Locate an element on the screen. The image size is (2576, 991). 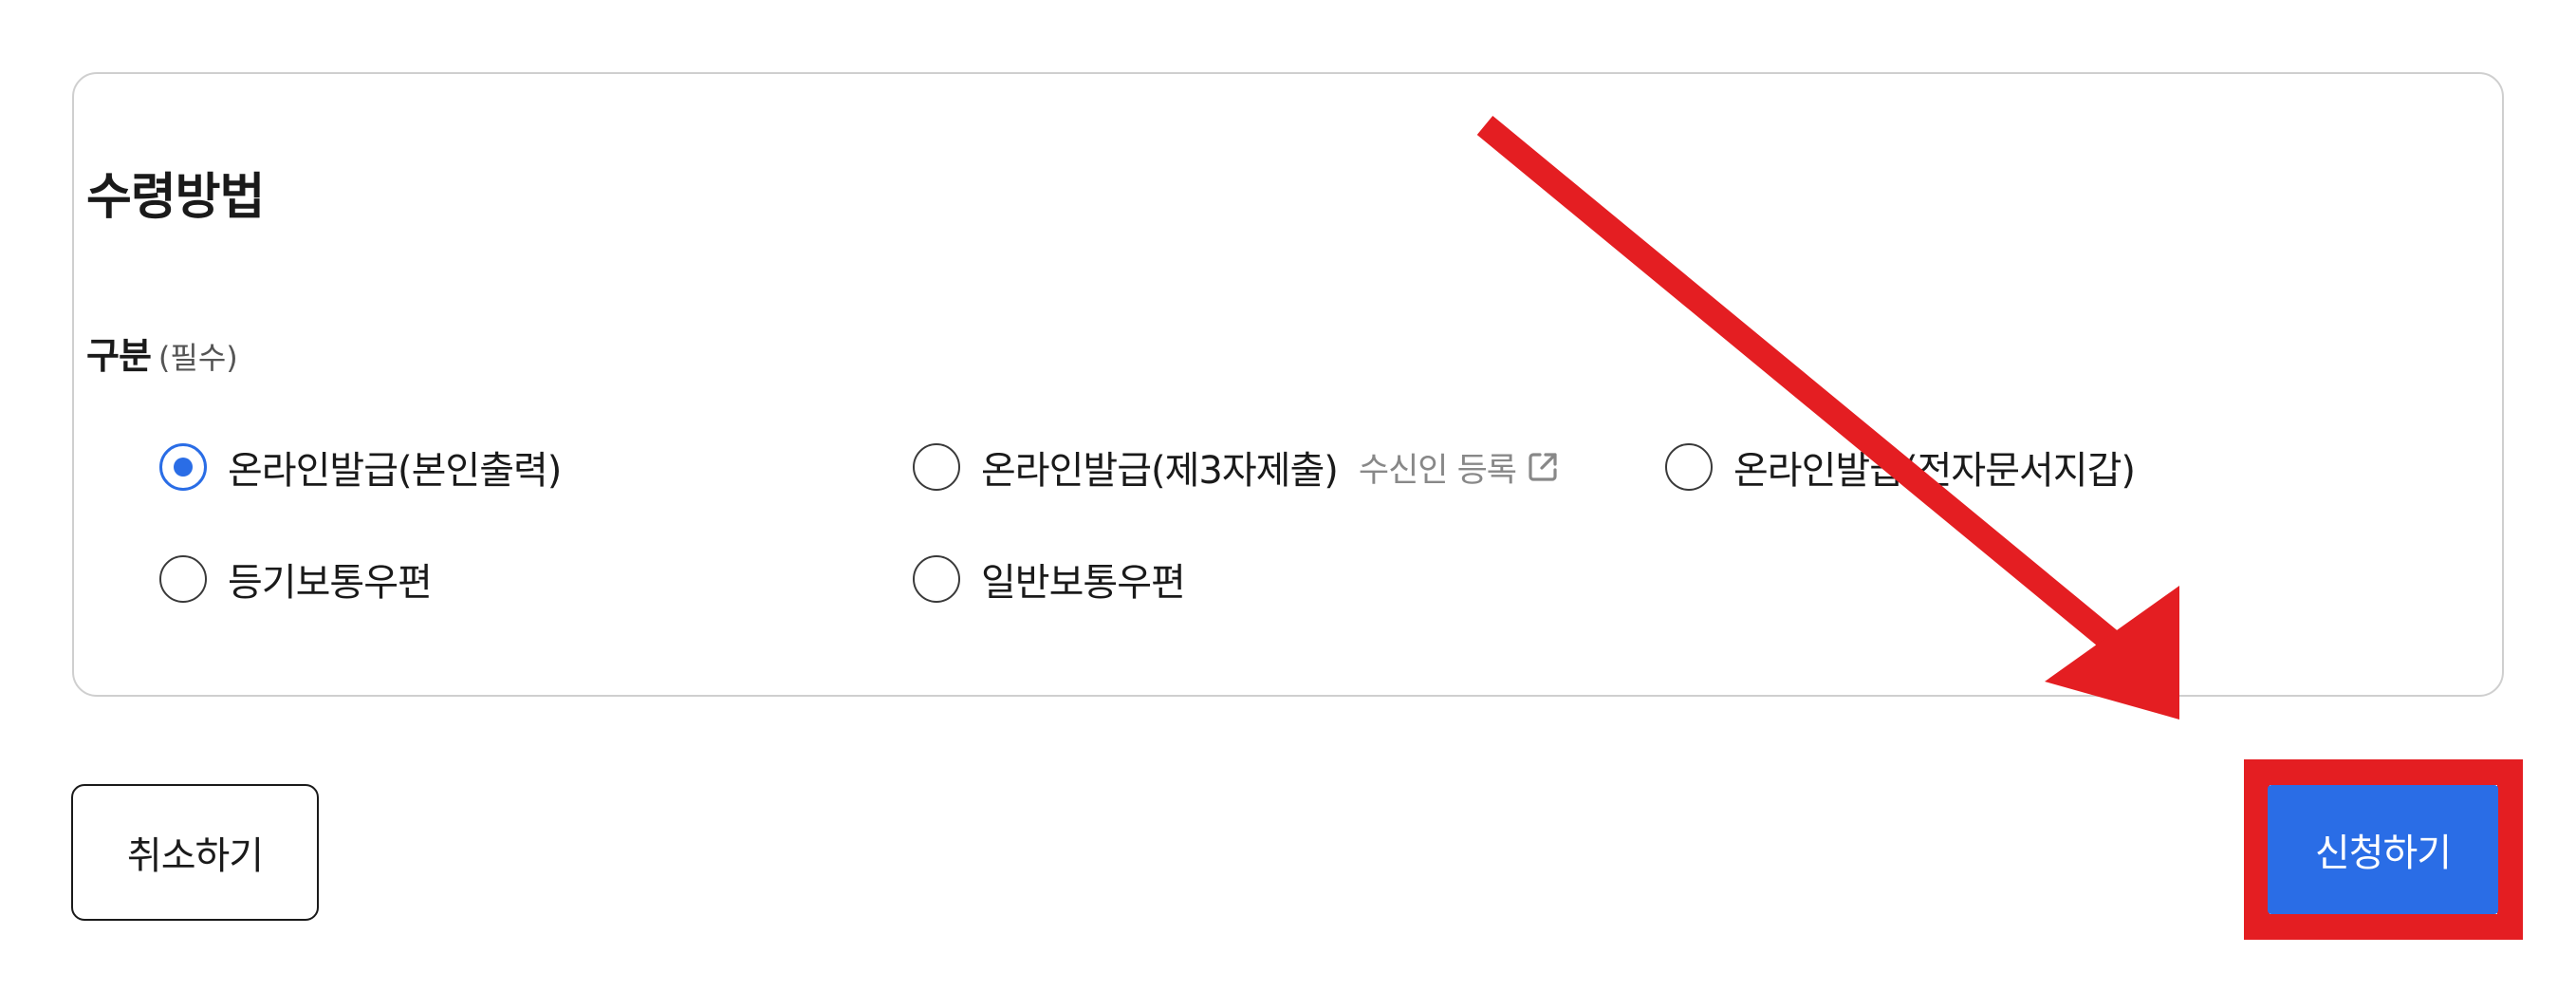
radio-option-online-self-print: 온라인발급(본인출력) is located at coordinates (360, 467).